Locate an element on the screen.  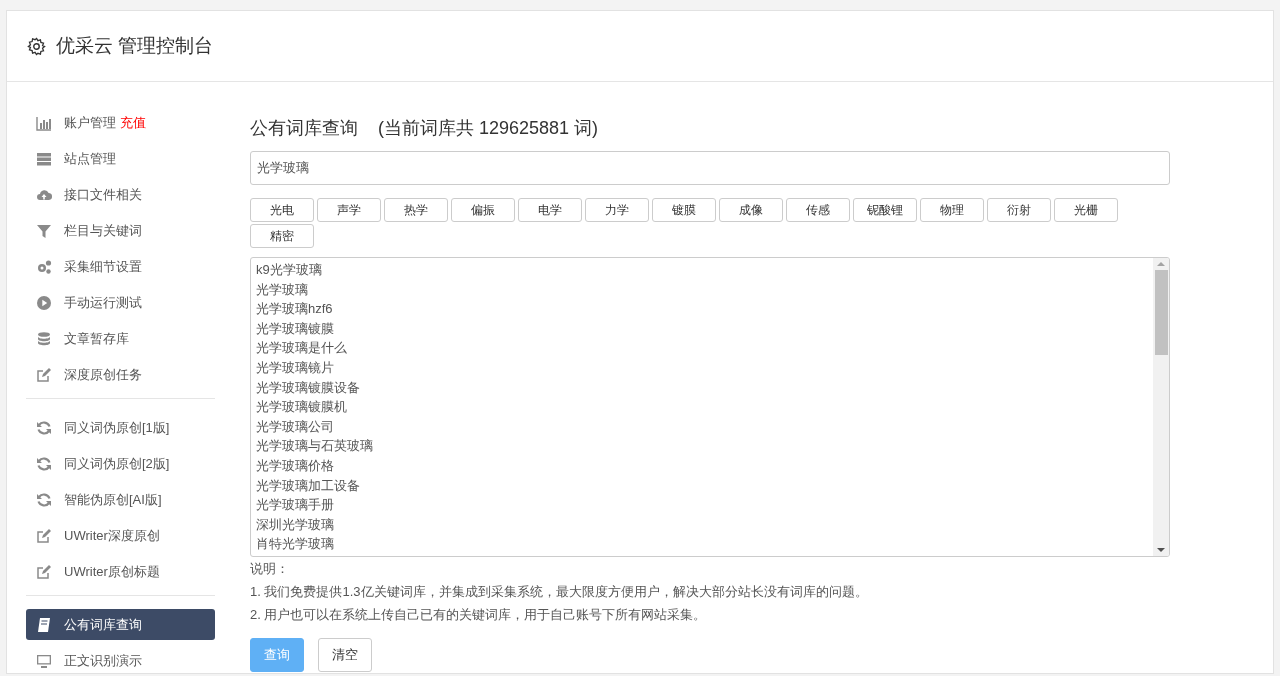
result-item: 光学玻璃加工设备 is located at coordinates (702, 485).